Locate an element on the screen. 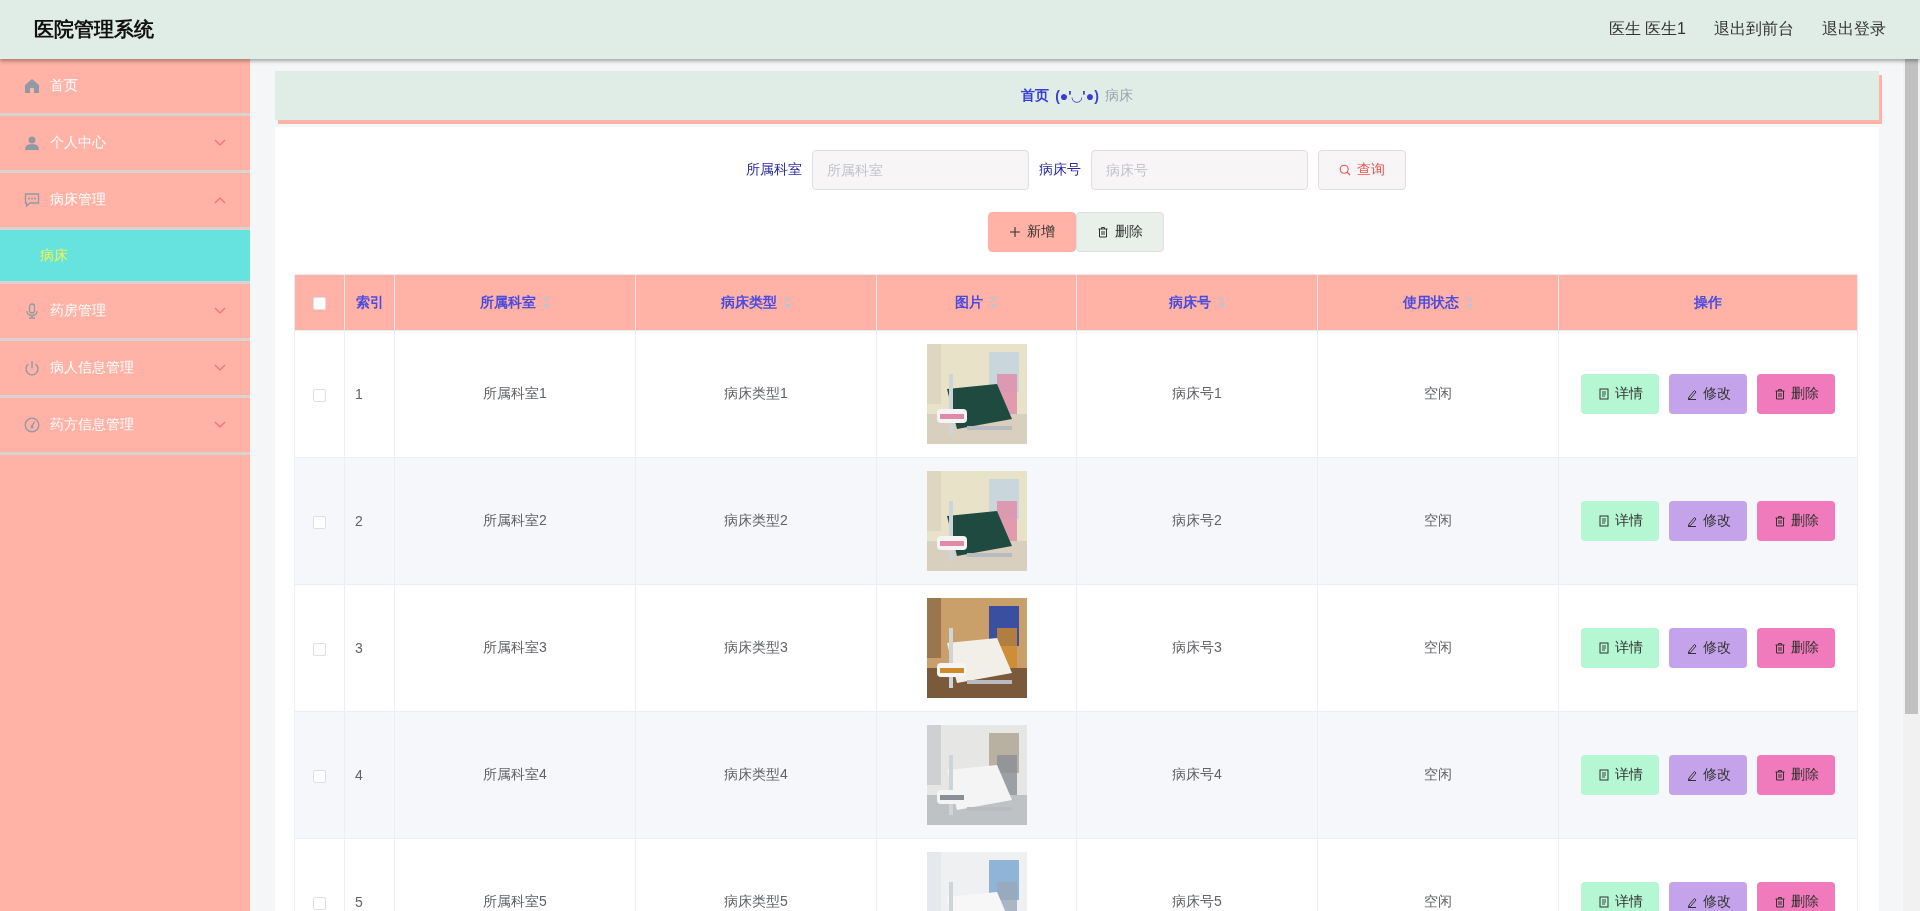 Image resolution: width=1920 pixels, height=911 pixels. table-cell: 1 is located at coordinates (369, 394).